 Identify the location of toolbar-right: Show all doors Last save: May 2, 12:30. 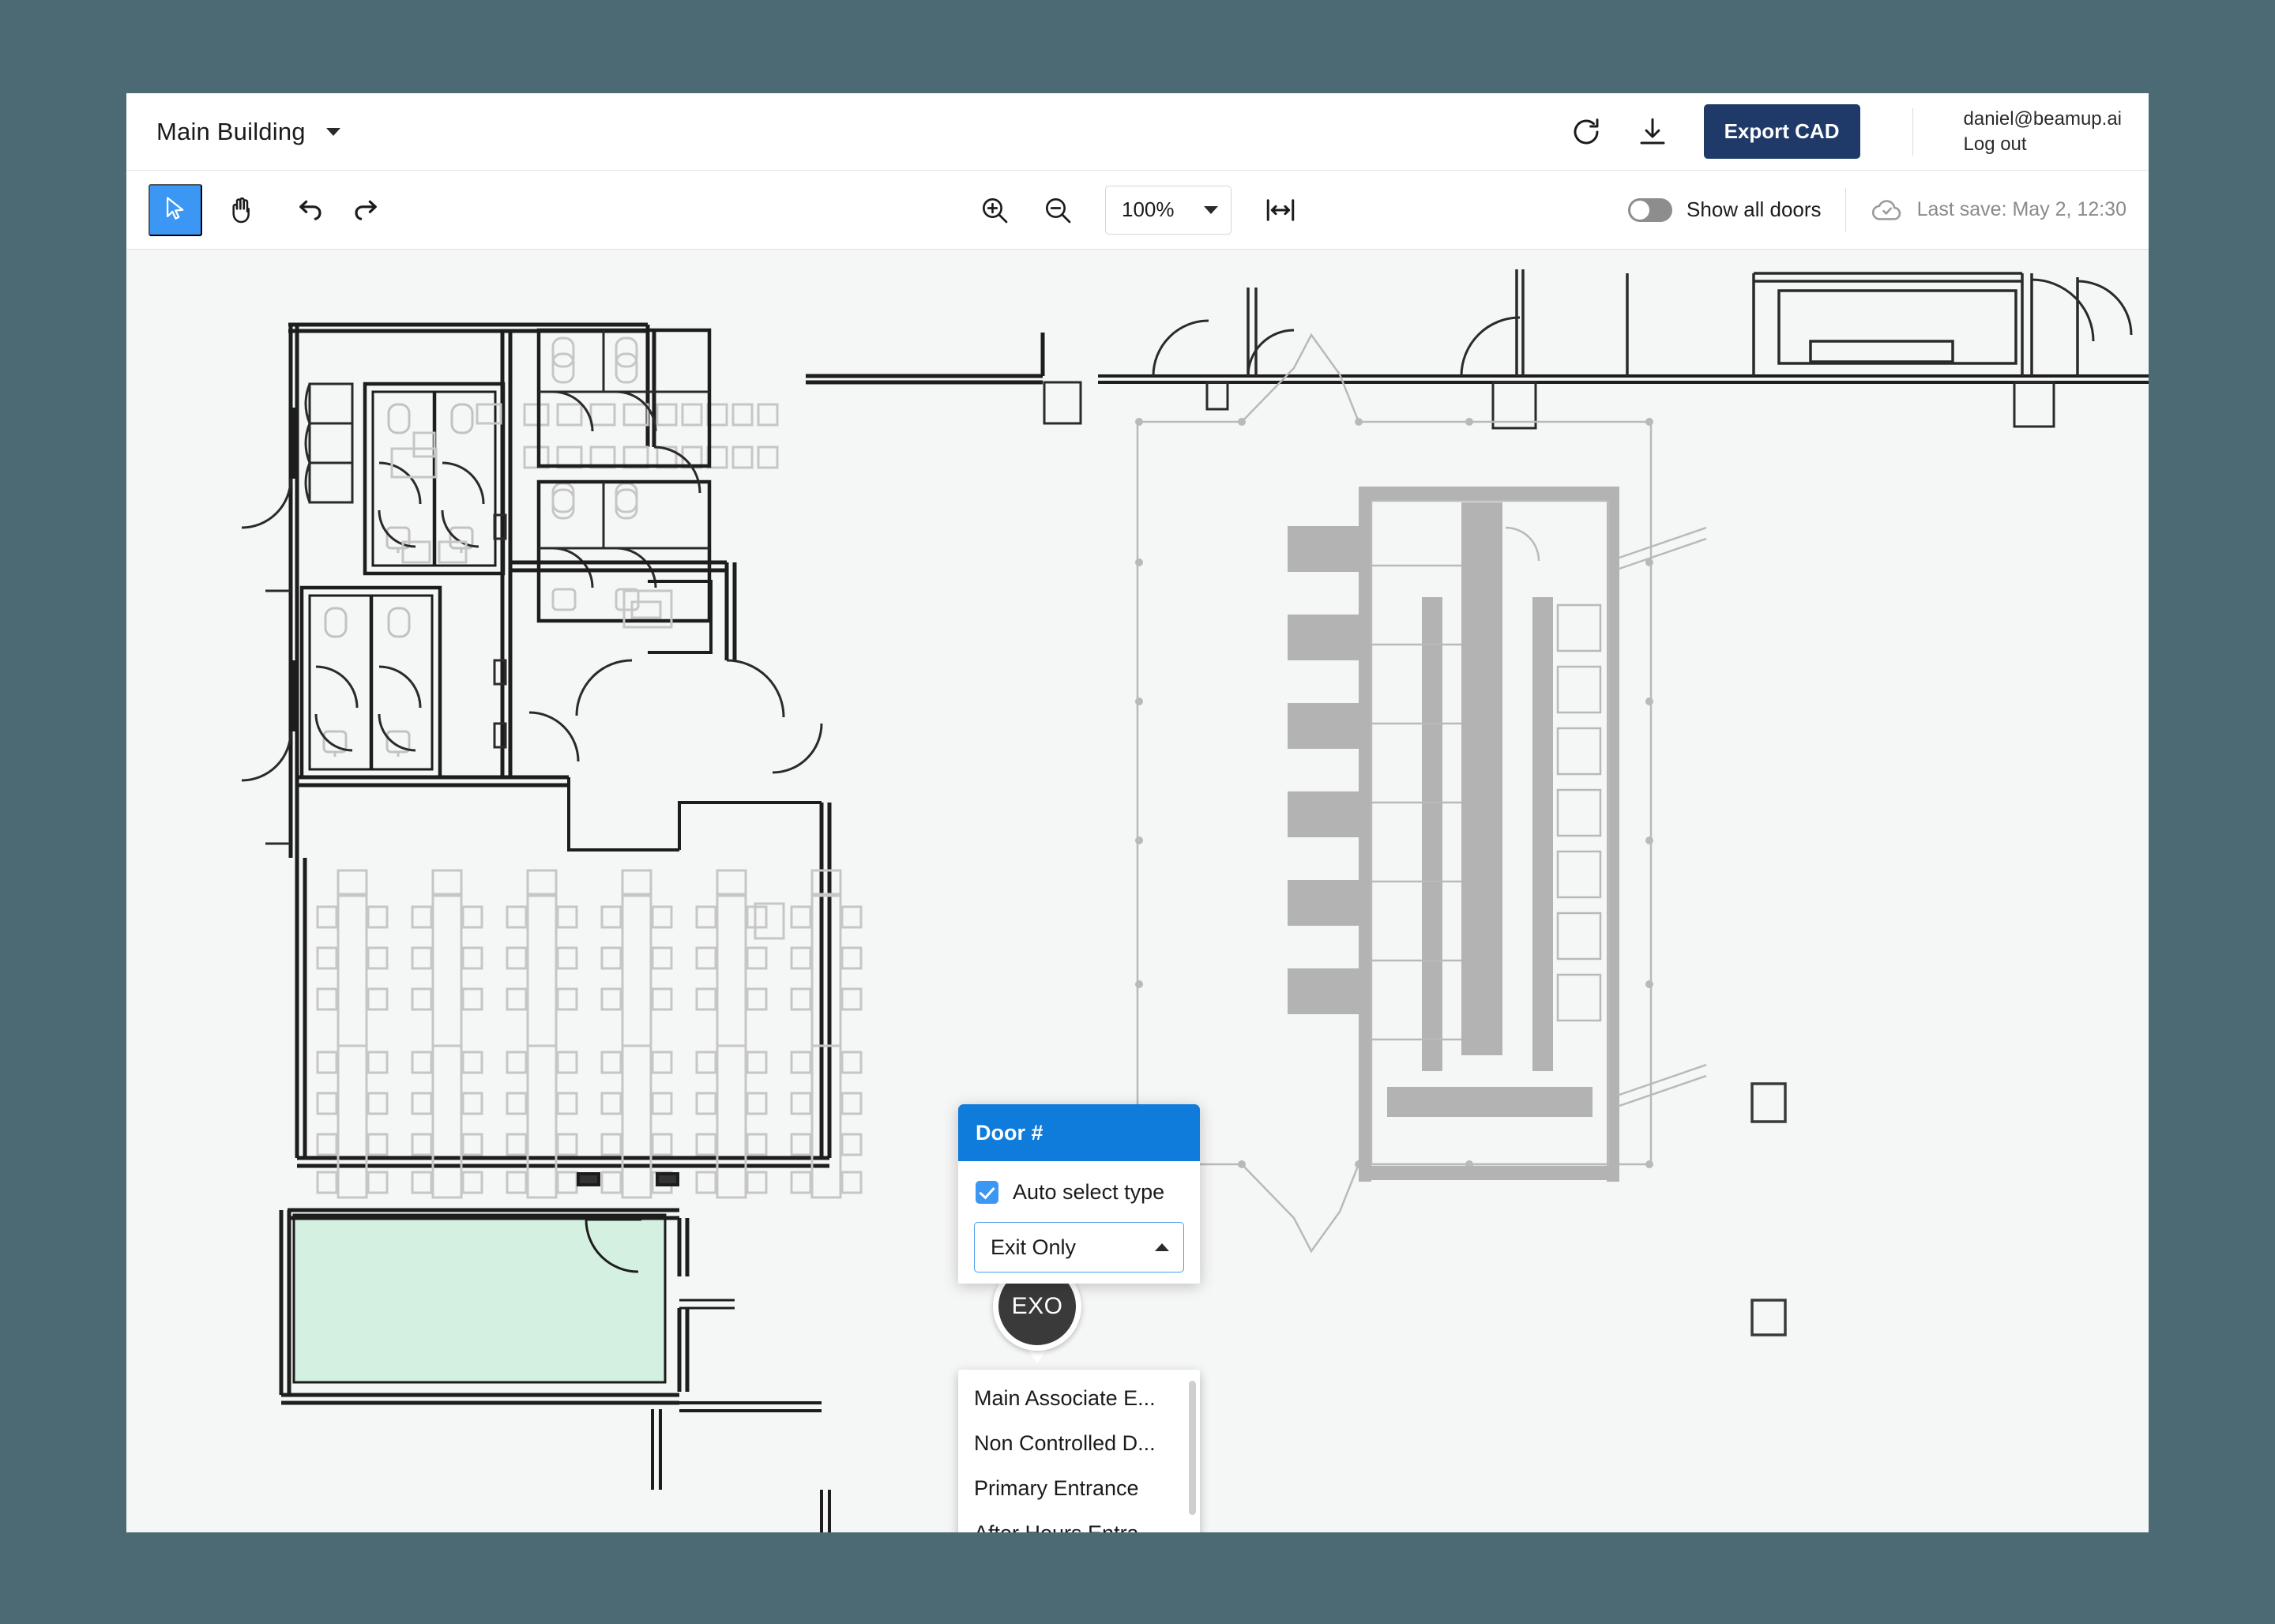
(1877, 209).